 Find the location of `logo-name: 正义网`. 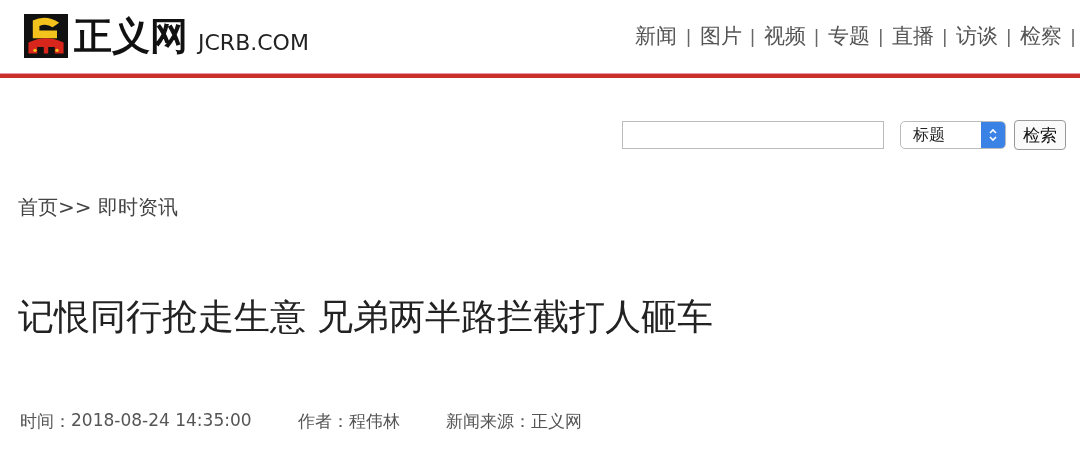

logo-name: 正义网 is located at coordinates (131, 36).